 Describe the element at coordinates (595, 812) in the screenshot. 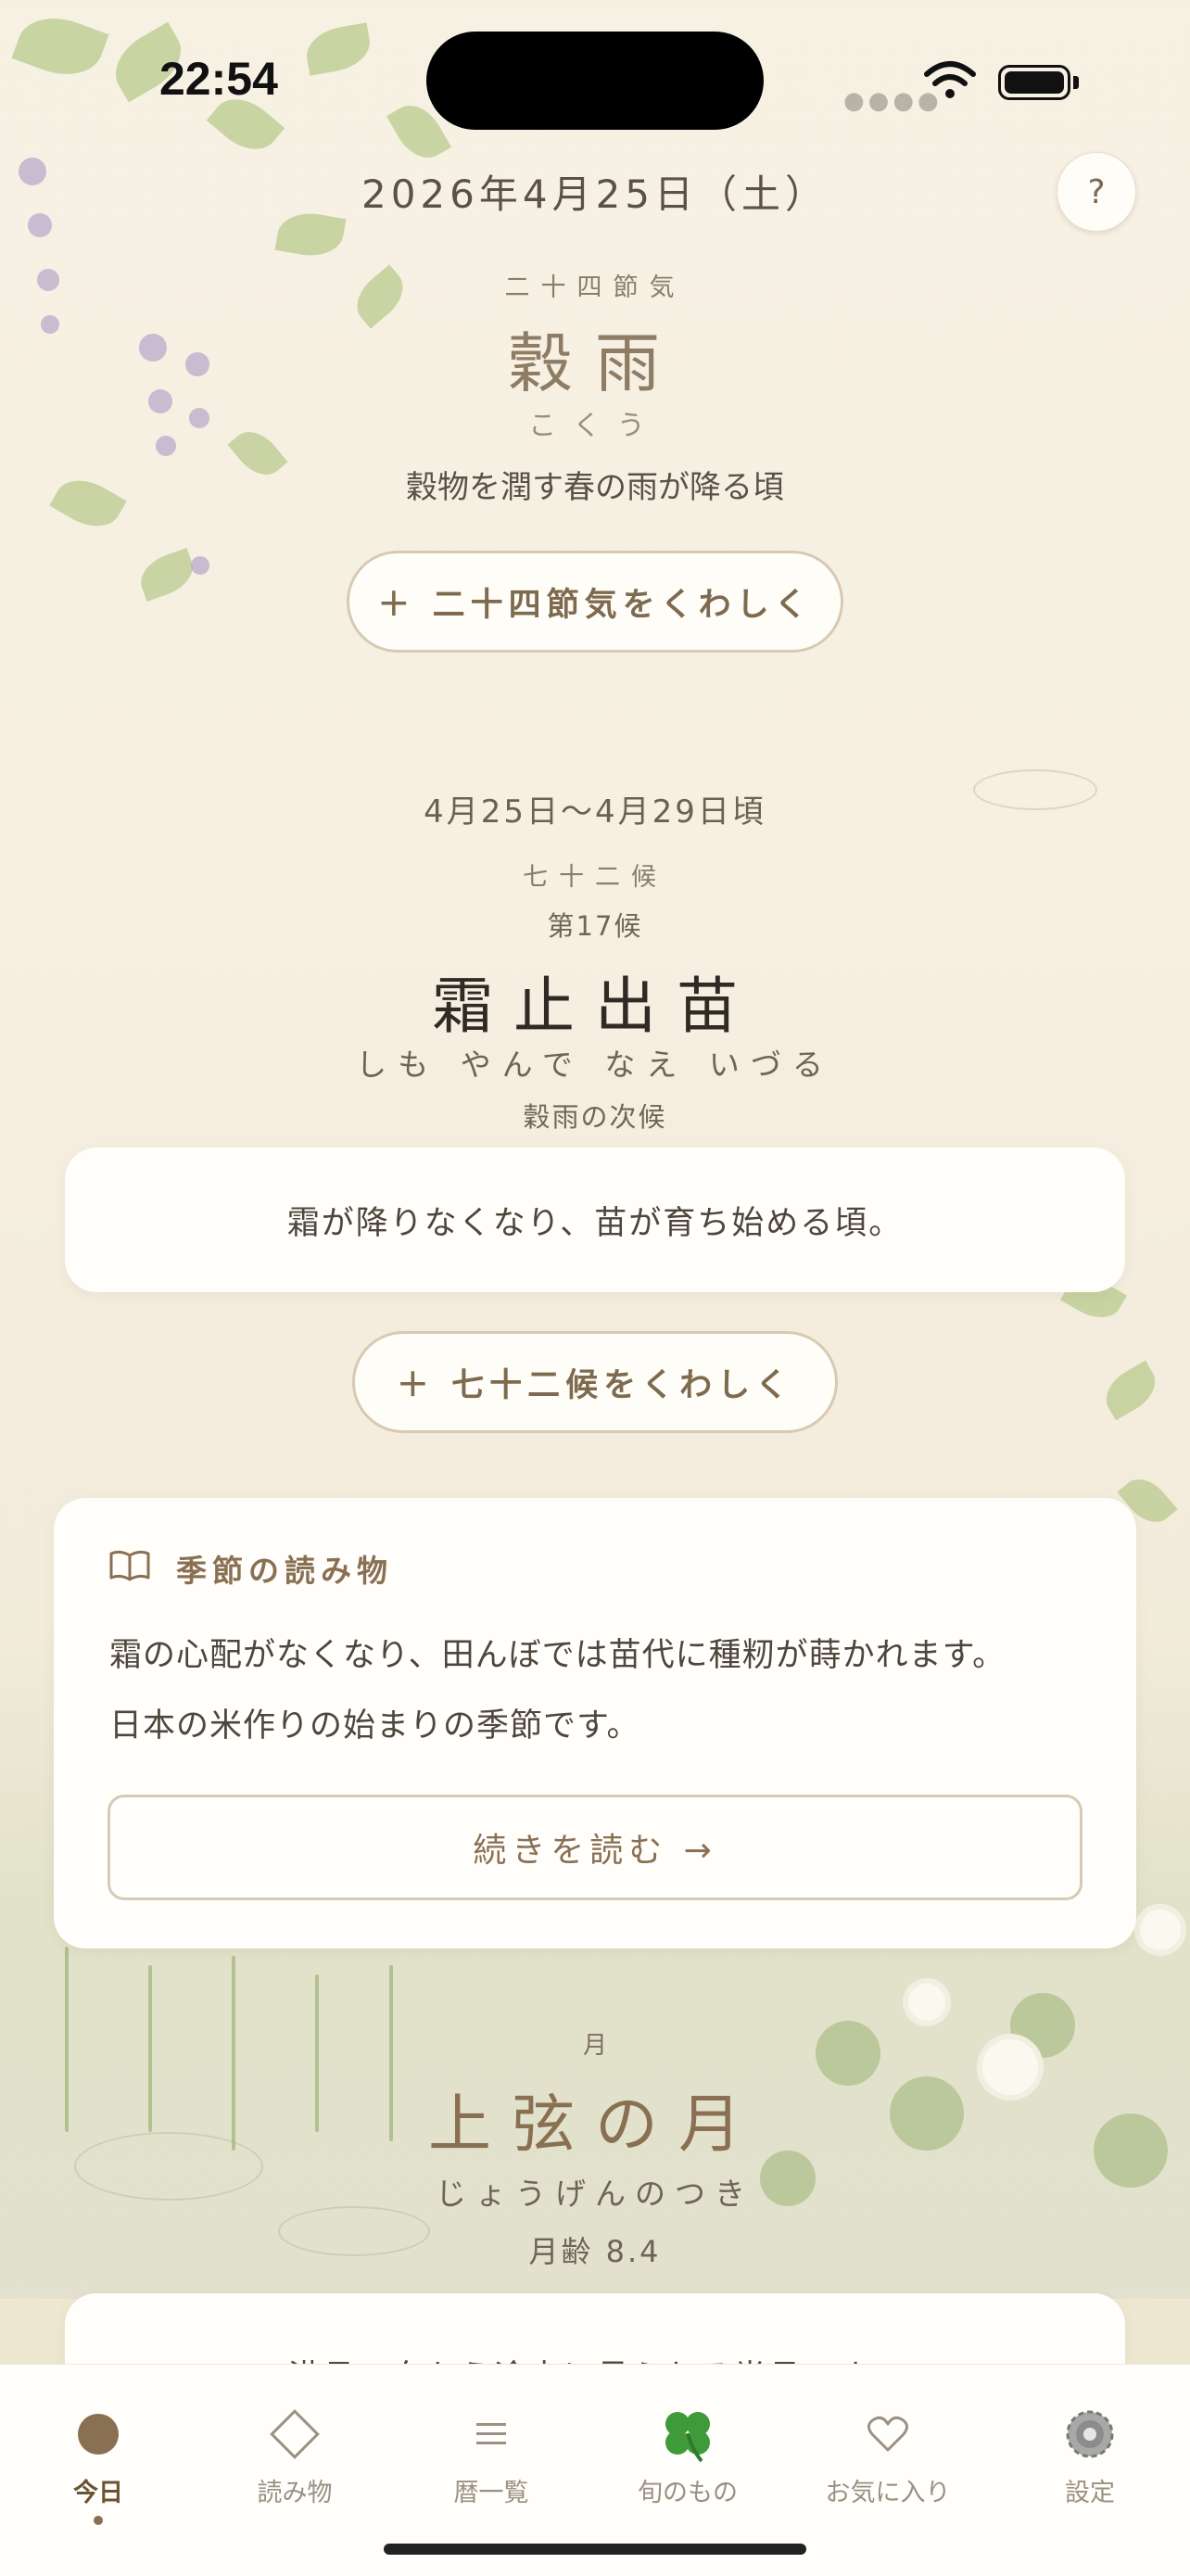

I see `ko-date-range: 4月25日〜4月29日頃` at that location.